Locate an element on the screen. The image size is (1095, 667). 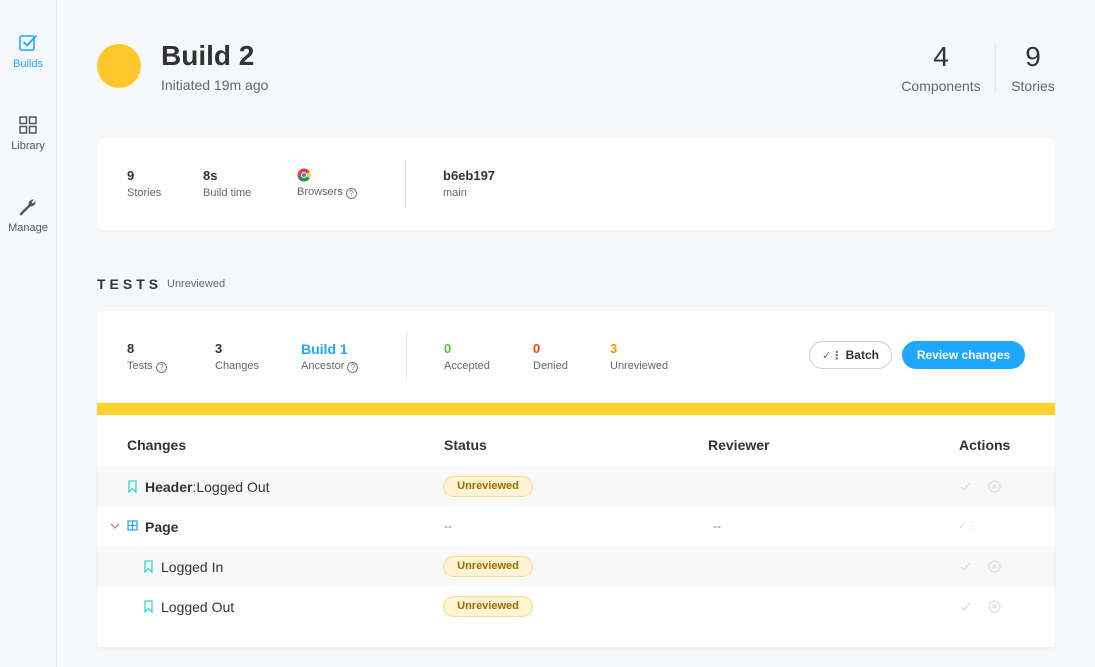
column-header-actions: Actions is located at coordinates (985, 445).